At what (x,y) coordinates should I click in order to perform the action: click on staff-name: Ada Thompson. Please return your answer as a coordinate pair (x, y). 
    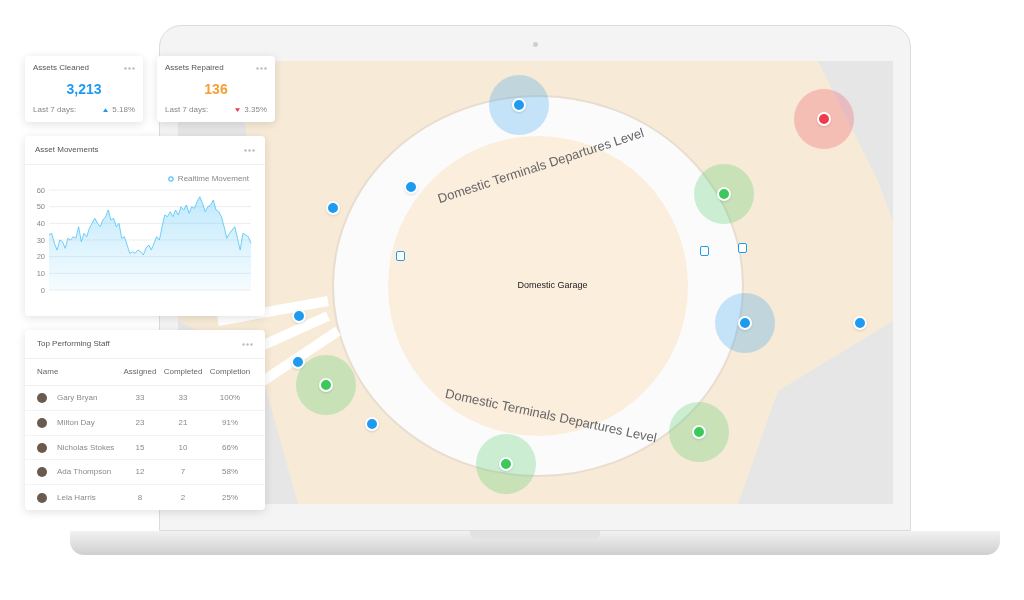
    Looking at the image, I should click on (84, 472).